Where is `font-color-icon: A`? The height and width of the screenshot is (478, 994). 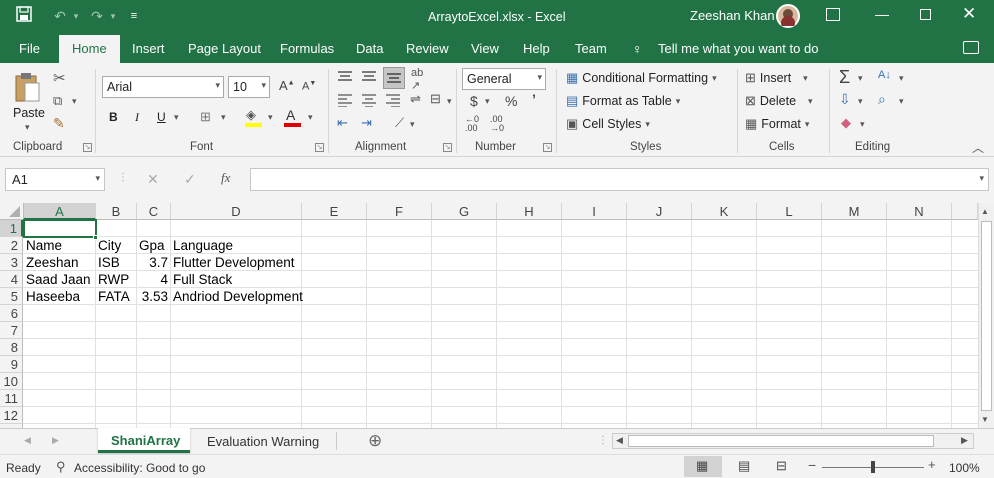 font-color-icon: A is located at coordinates (290, 115).